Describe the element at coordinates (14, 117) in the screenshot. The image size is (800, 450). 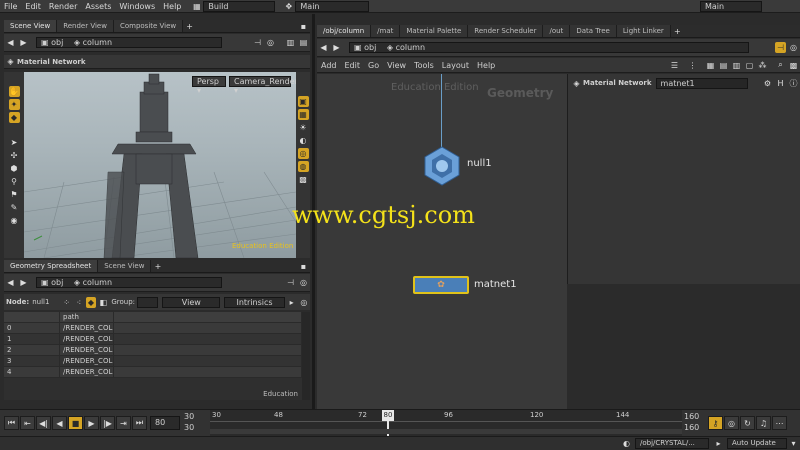
I see `rotate-tool-icon: ◆` at that location.